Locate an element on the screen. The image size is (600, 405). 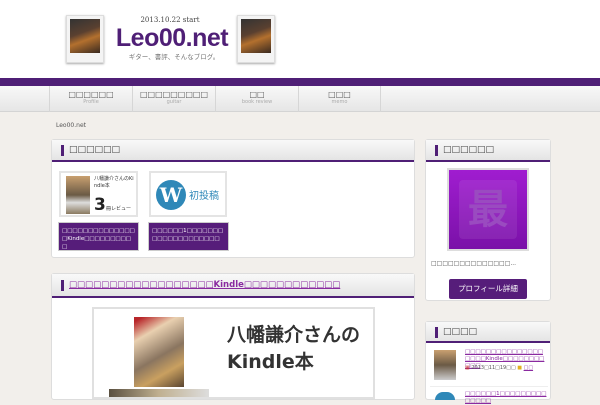
post-image: 八幡謙介さんの Kindle本 is located at coordinates (233, 353).